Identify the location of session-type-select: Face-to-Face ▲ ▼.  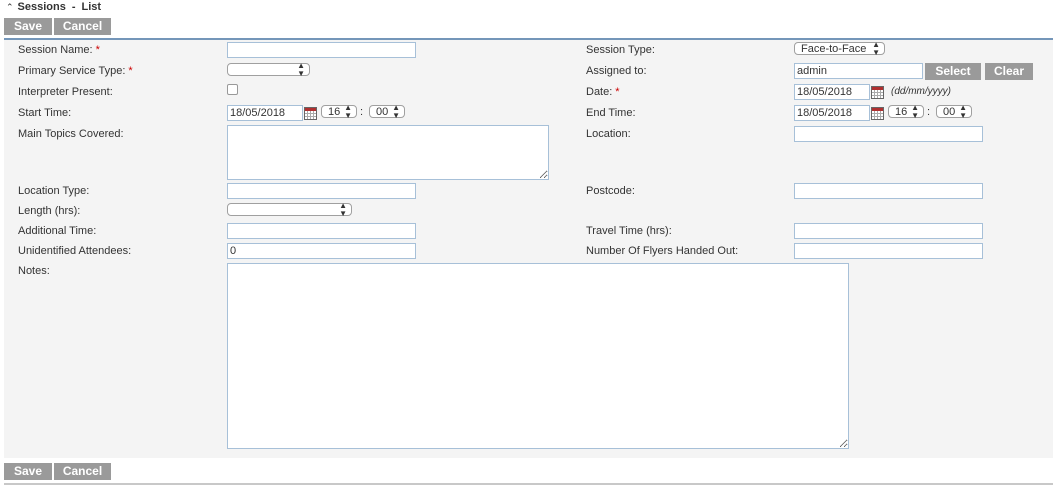
(839, 48).